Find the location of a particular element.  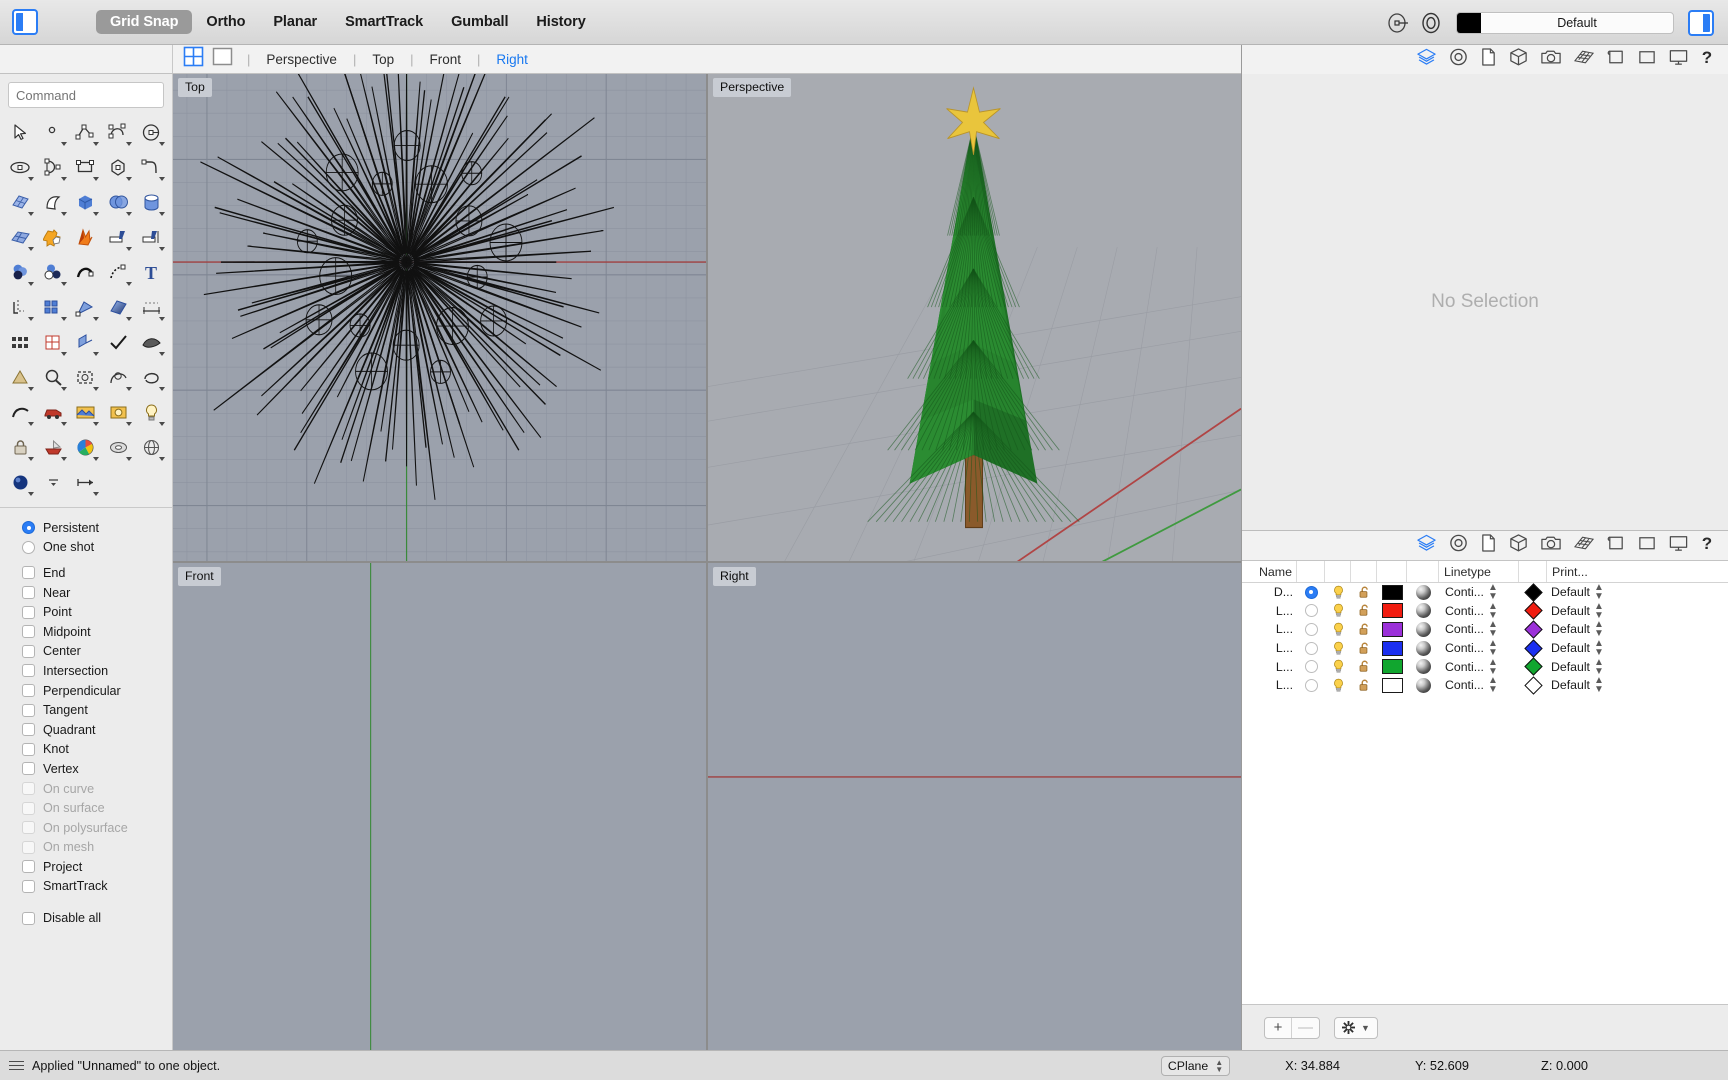

viewport-front-label: Front is located at coordinates (199, 576).